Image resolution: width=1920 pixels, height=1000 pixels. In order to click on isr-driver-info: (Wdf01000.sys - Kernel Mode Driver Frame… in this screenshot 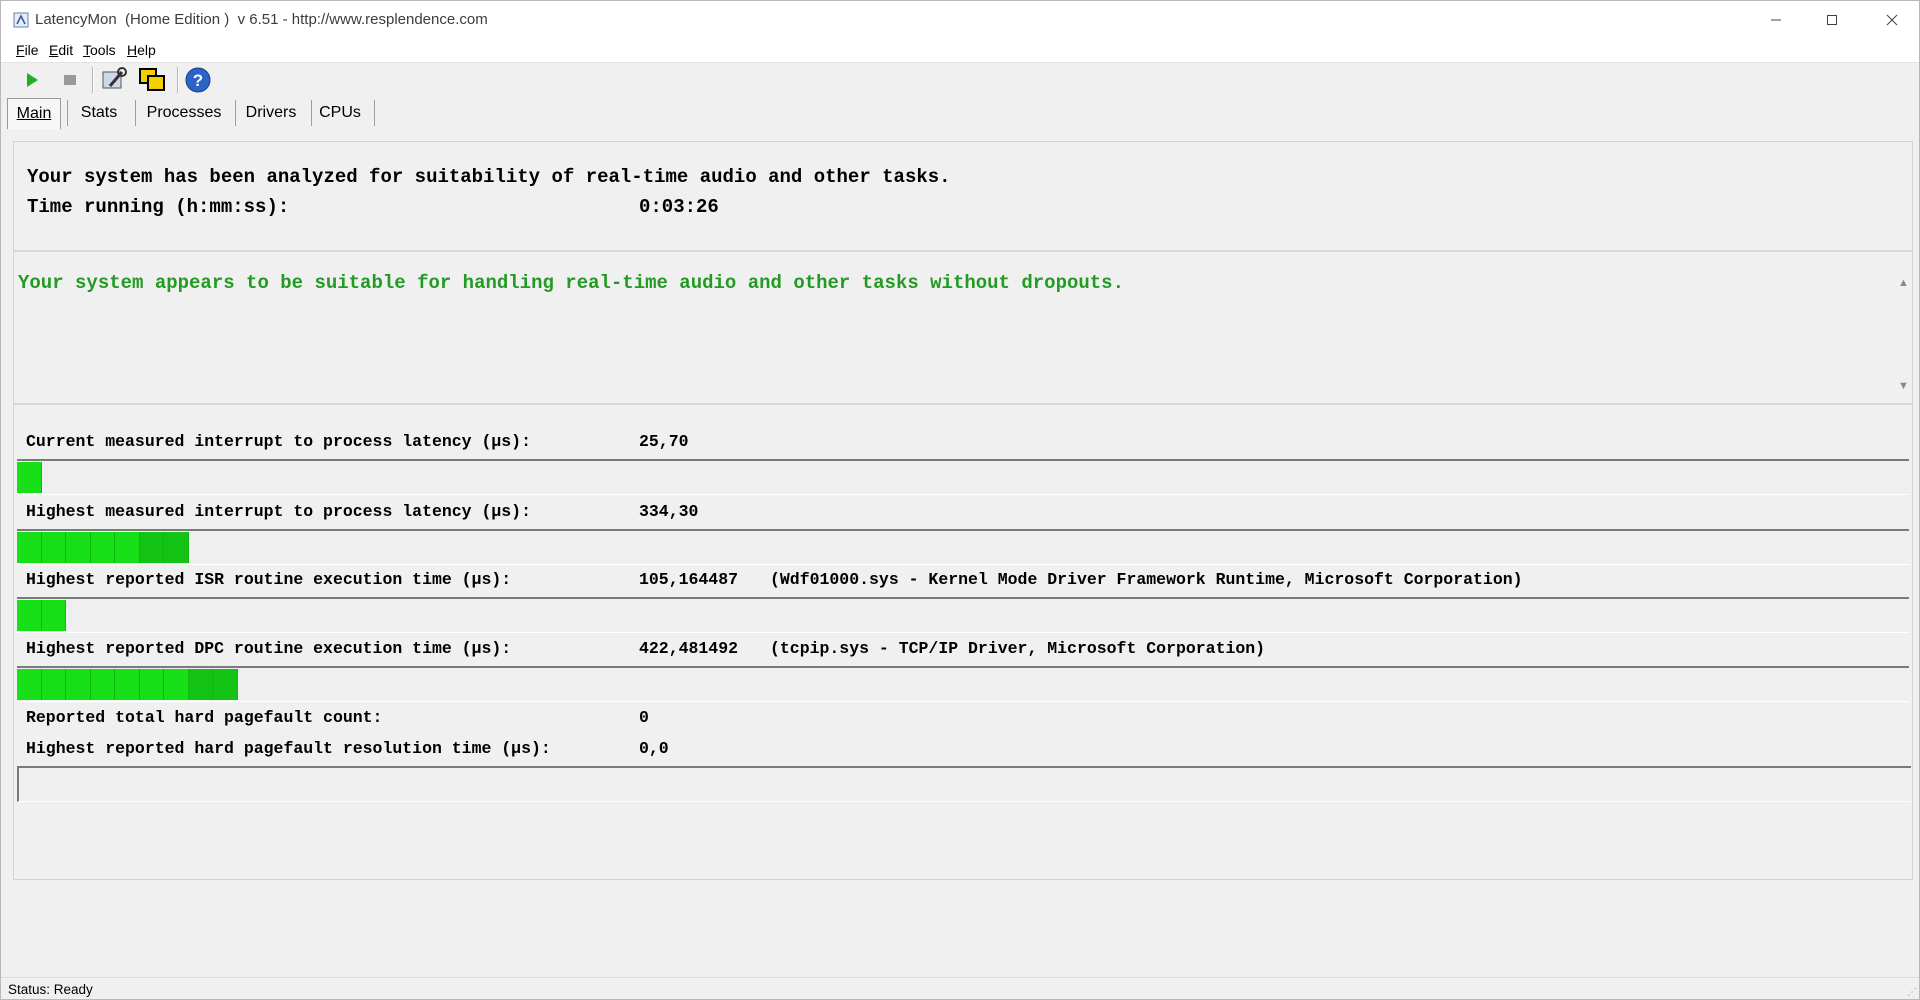, I will do `click(1146, 579)`.